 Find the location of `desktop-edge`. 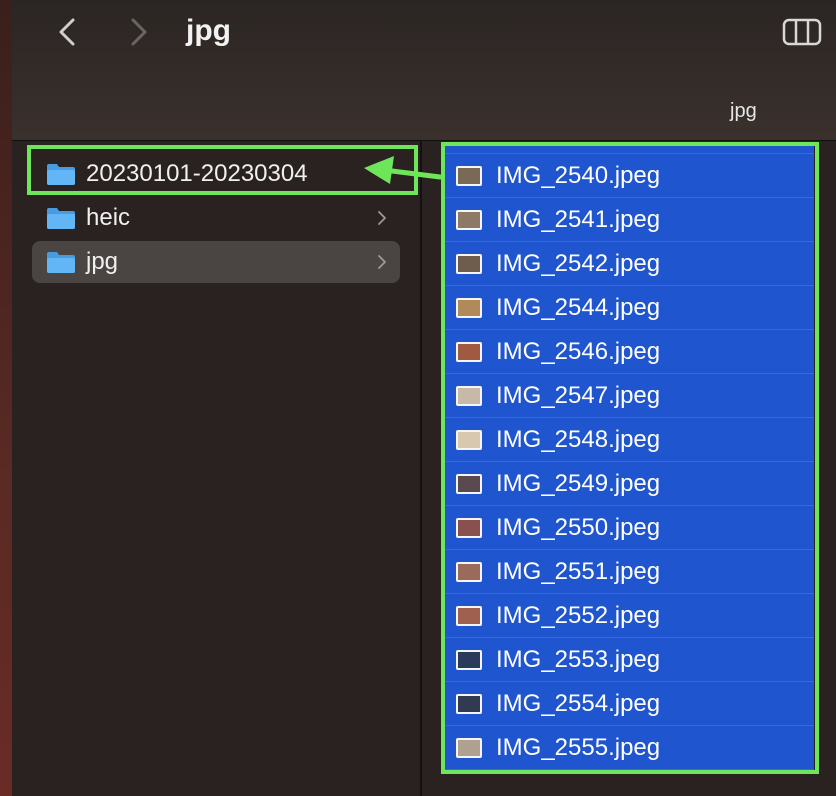

desktop-edge is located at coordinates (6, 398).